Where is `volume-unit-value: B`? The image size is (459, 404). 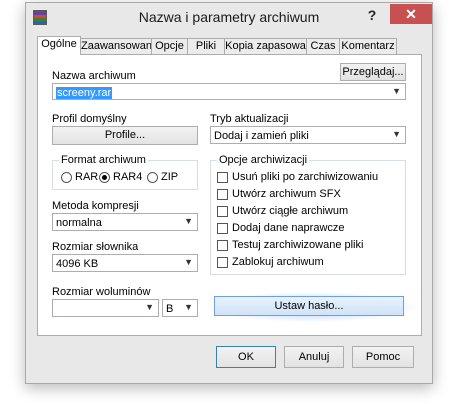 volume-unit-value: B is located at coordinates (170, 309).